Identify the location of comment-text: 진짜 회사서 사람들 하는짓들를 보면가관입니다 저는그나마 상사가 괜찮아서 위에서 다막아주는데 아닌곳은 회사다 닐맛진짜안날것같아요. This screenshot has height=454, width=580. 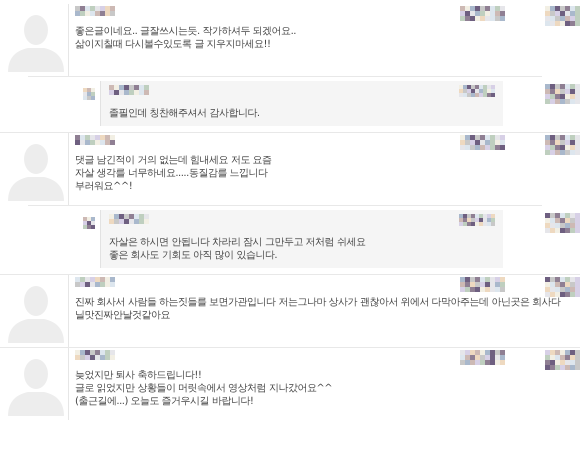
(318, 309).